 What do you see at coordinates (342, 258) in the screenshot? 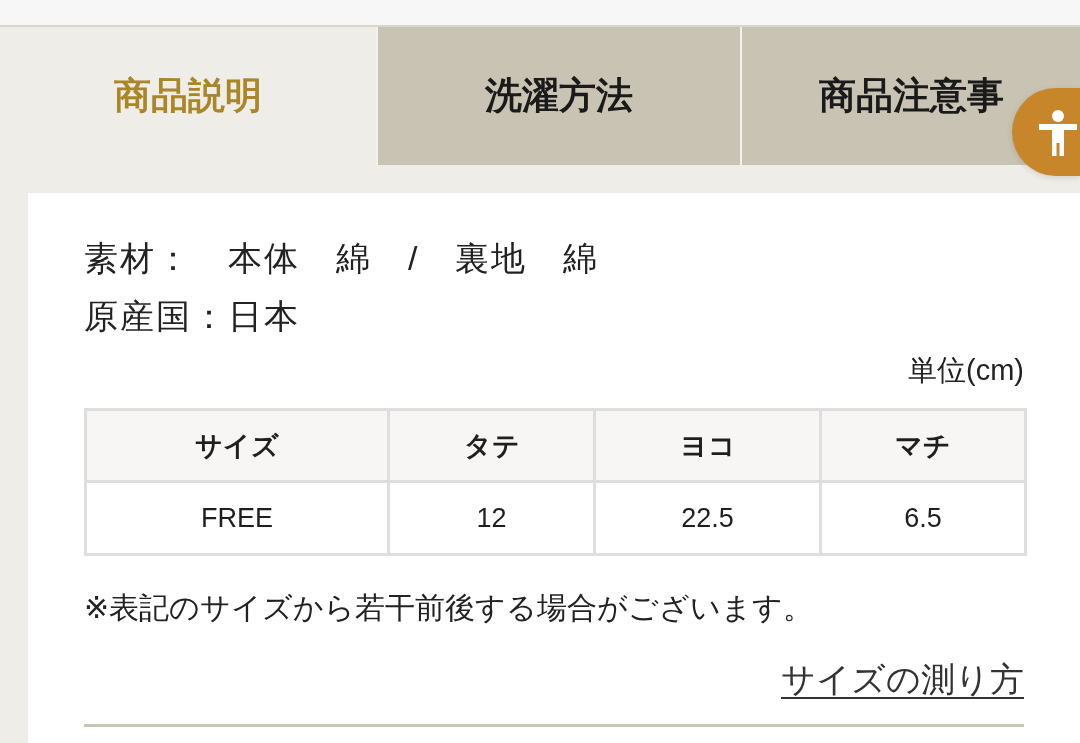
I see `detail-text: 素材： 本体 綿 / 裏地 綿` at bounding box center [342, 258].